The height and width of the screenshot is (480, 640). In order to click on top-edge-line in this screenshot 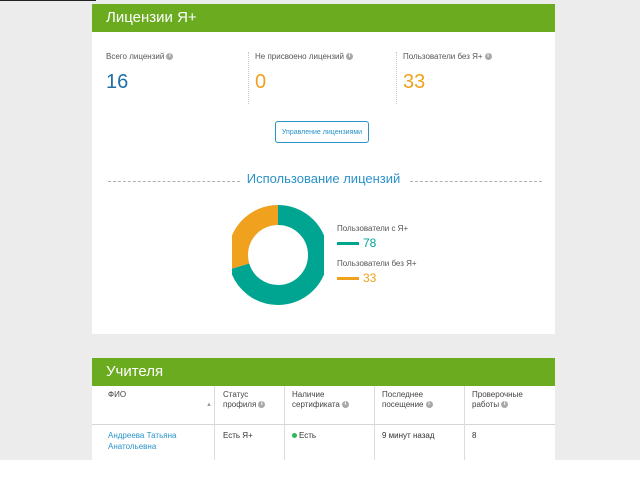, I will do `click(48, 0)`.